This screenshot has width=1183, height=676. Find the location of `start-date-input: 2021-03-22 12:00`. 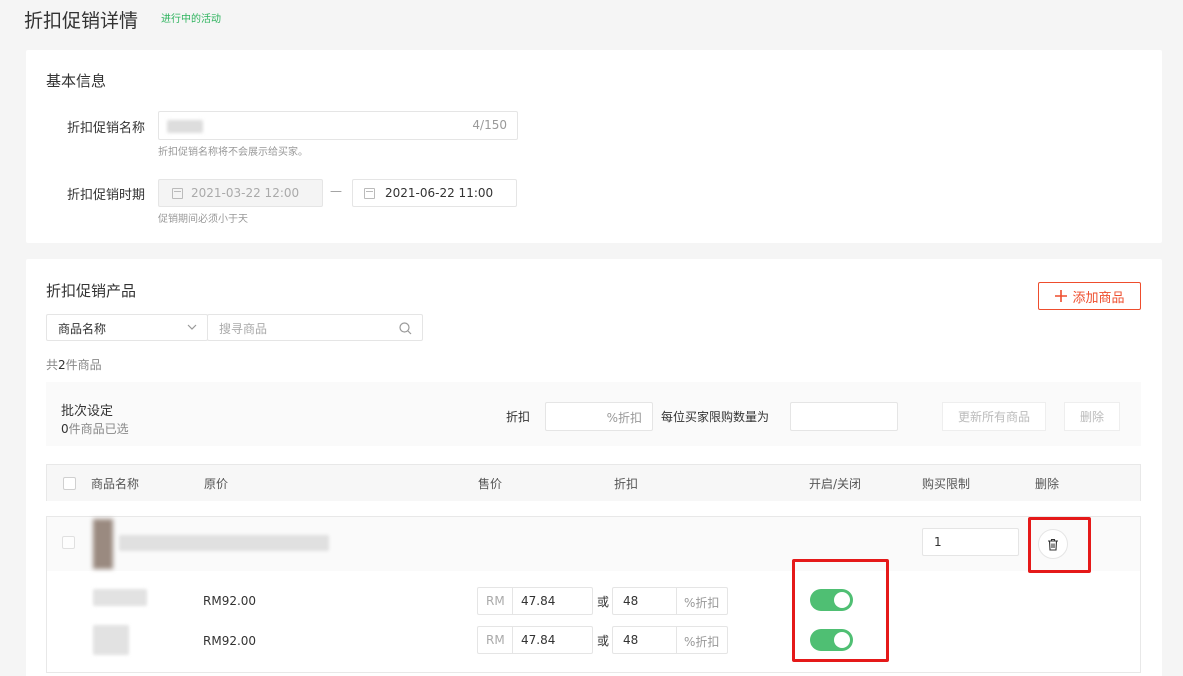

start-date-input: 2021-03-22 12:00 is located at coordinates (240, 193).